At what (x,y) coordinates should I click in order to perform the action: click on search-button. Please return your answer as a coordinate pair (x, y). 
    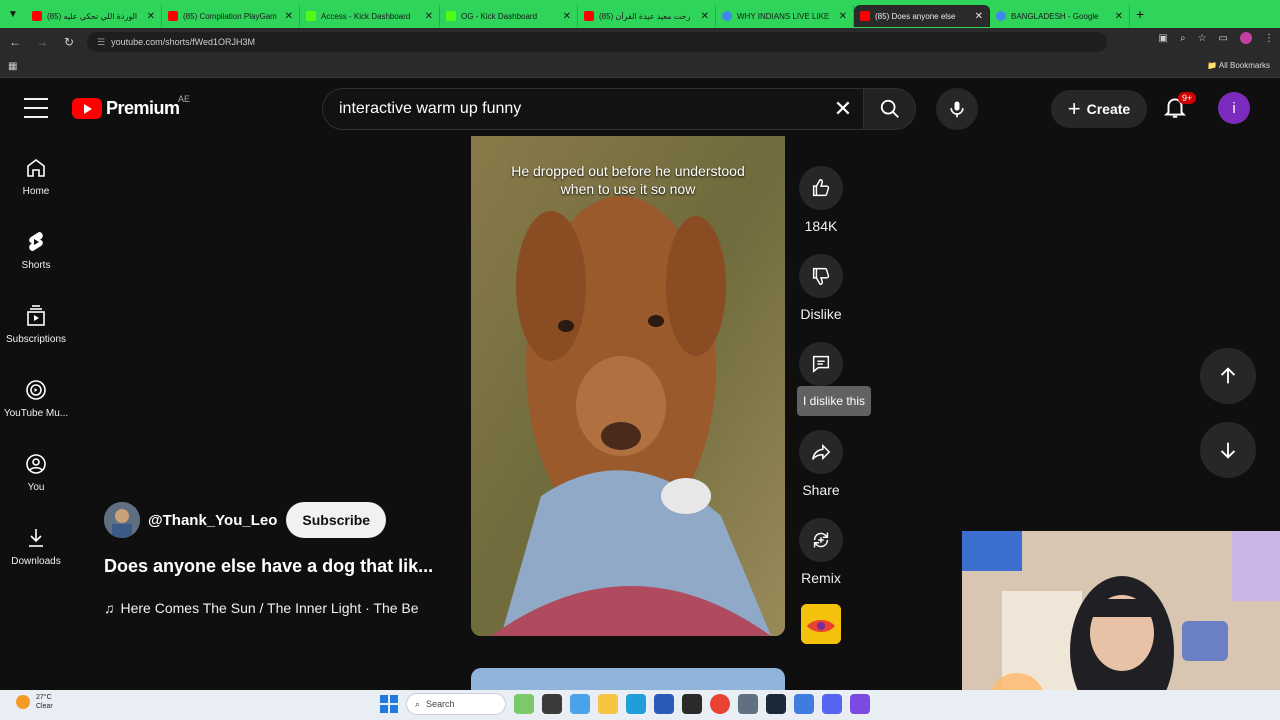
    Looking at the image, I should click on (890, 109).